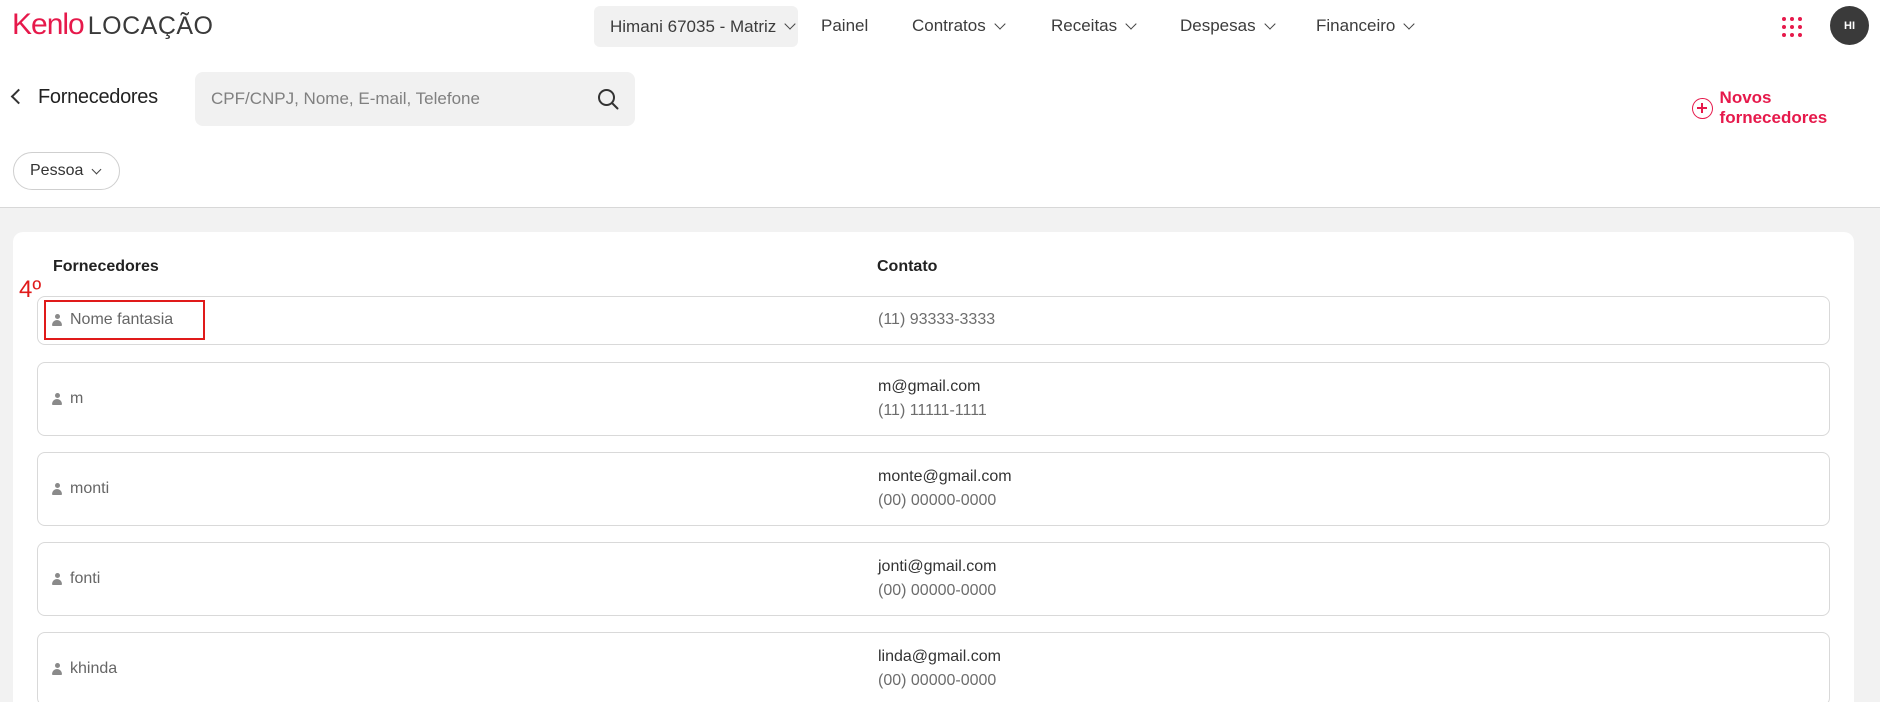 The image size is (1880, 702). I want to click on search-box, so click(415, 99).